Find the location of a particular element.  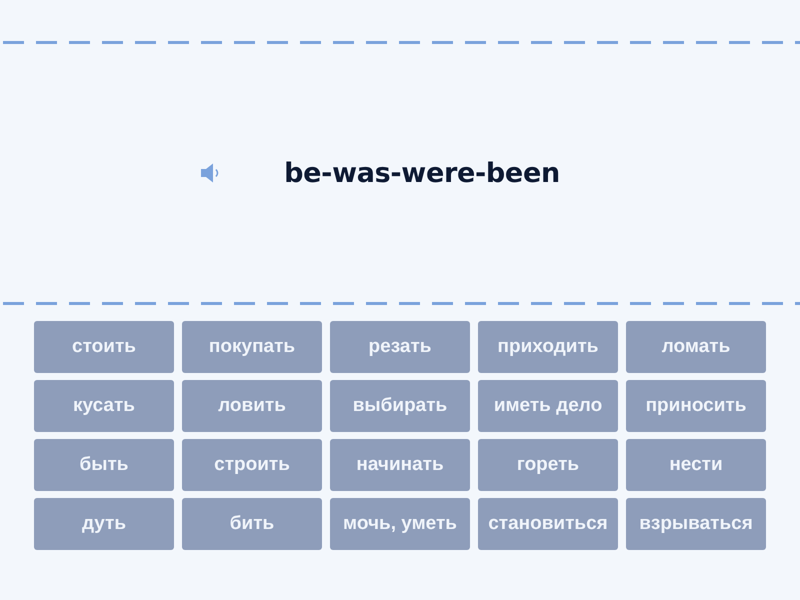

word-tile: нести is located at coordinates (696, 465).